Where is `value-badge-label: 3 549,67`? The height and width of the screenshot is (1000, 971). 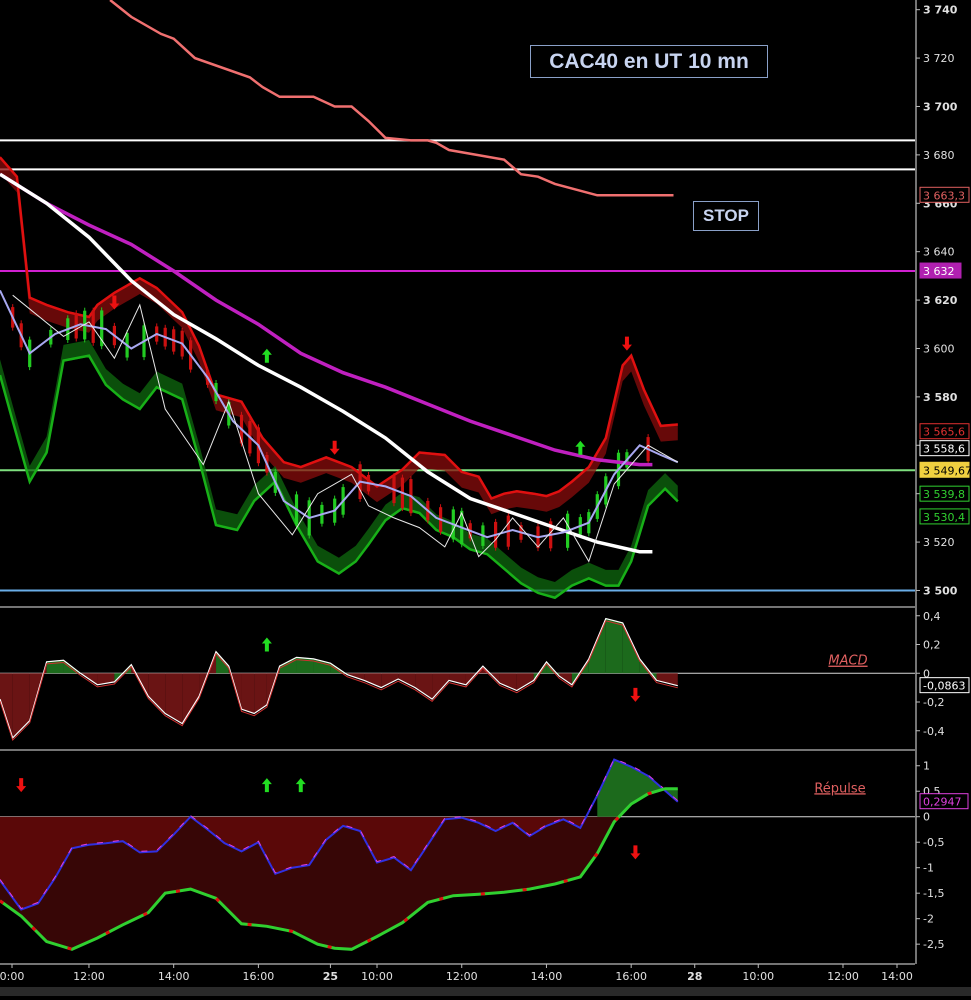
value-badge-label: 3 549,67 is located at coordinates (947, 470).